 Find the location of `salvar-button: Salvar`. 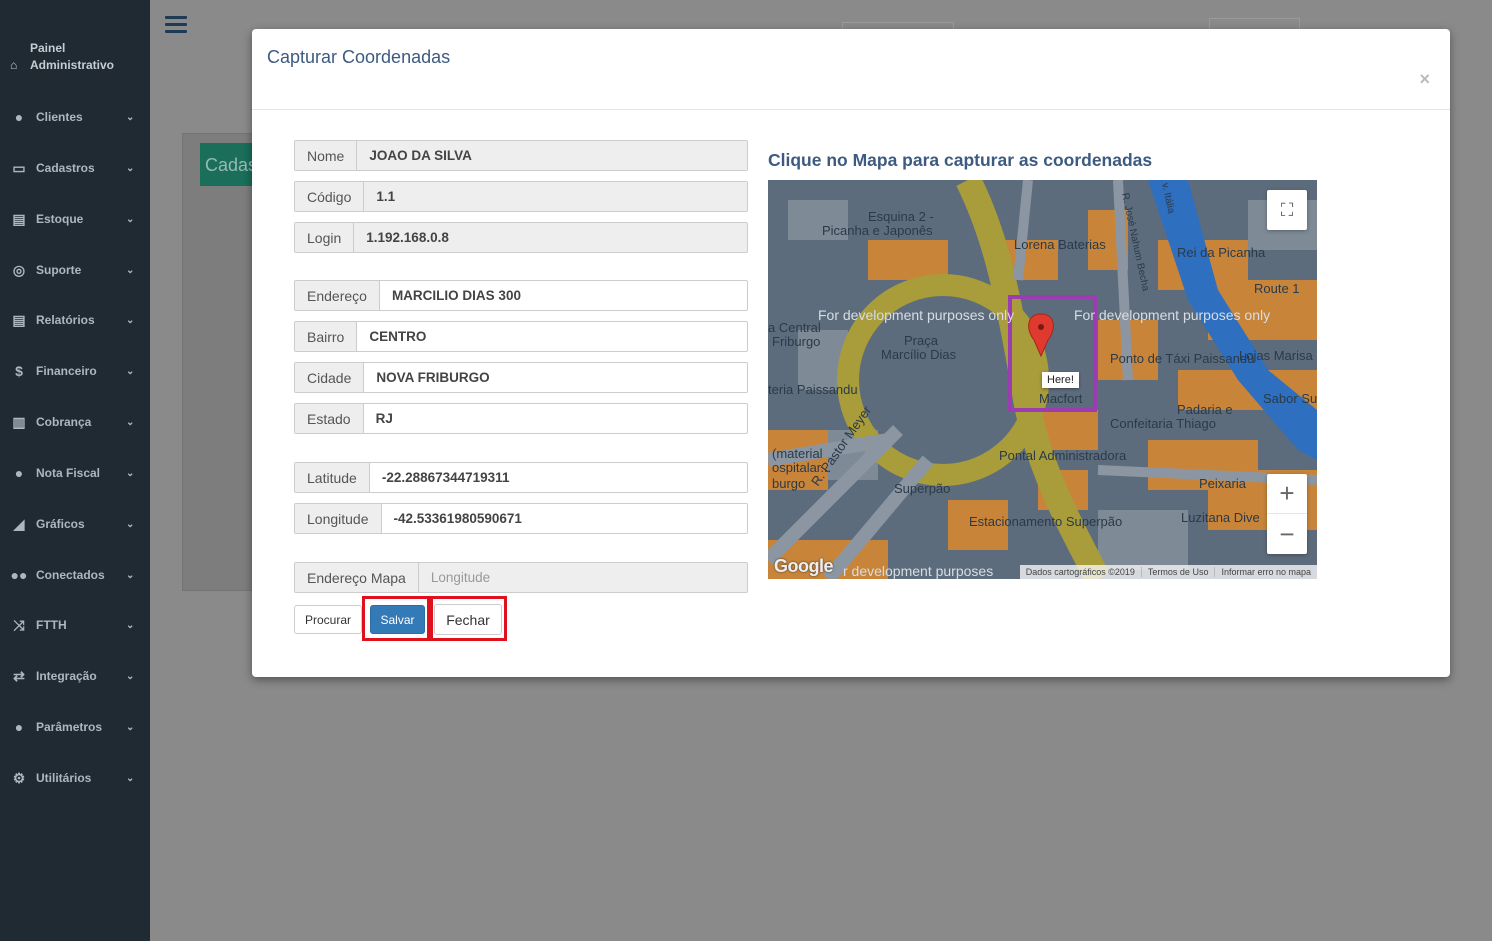

salvar-button: Salvar is located at coordinates (397, 619).